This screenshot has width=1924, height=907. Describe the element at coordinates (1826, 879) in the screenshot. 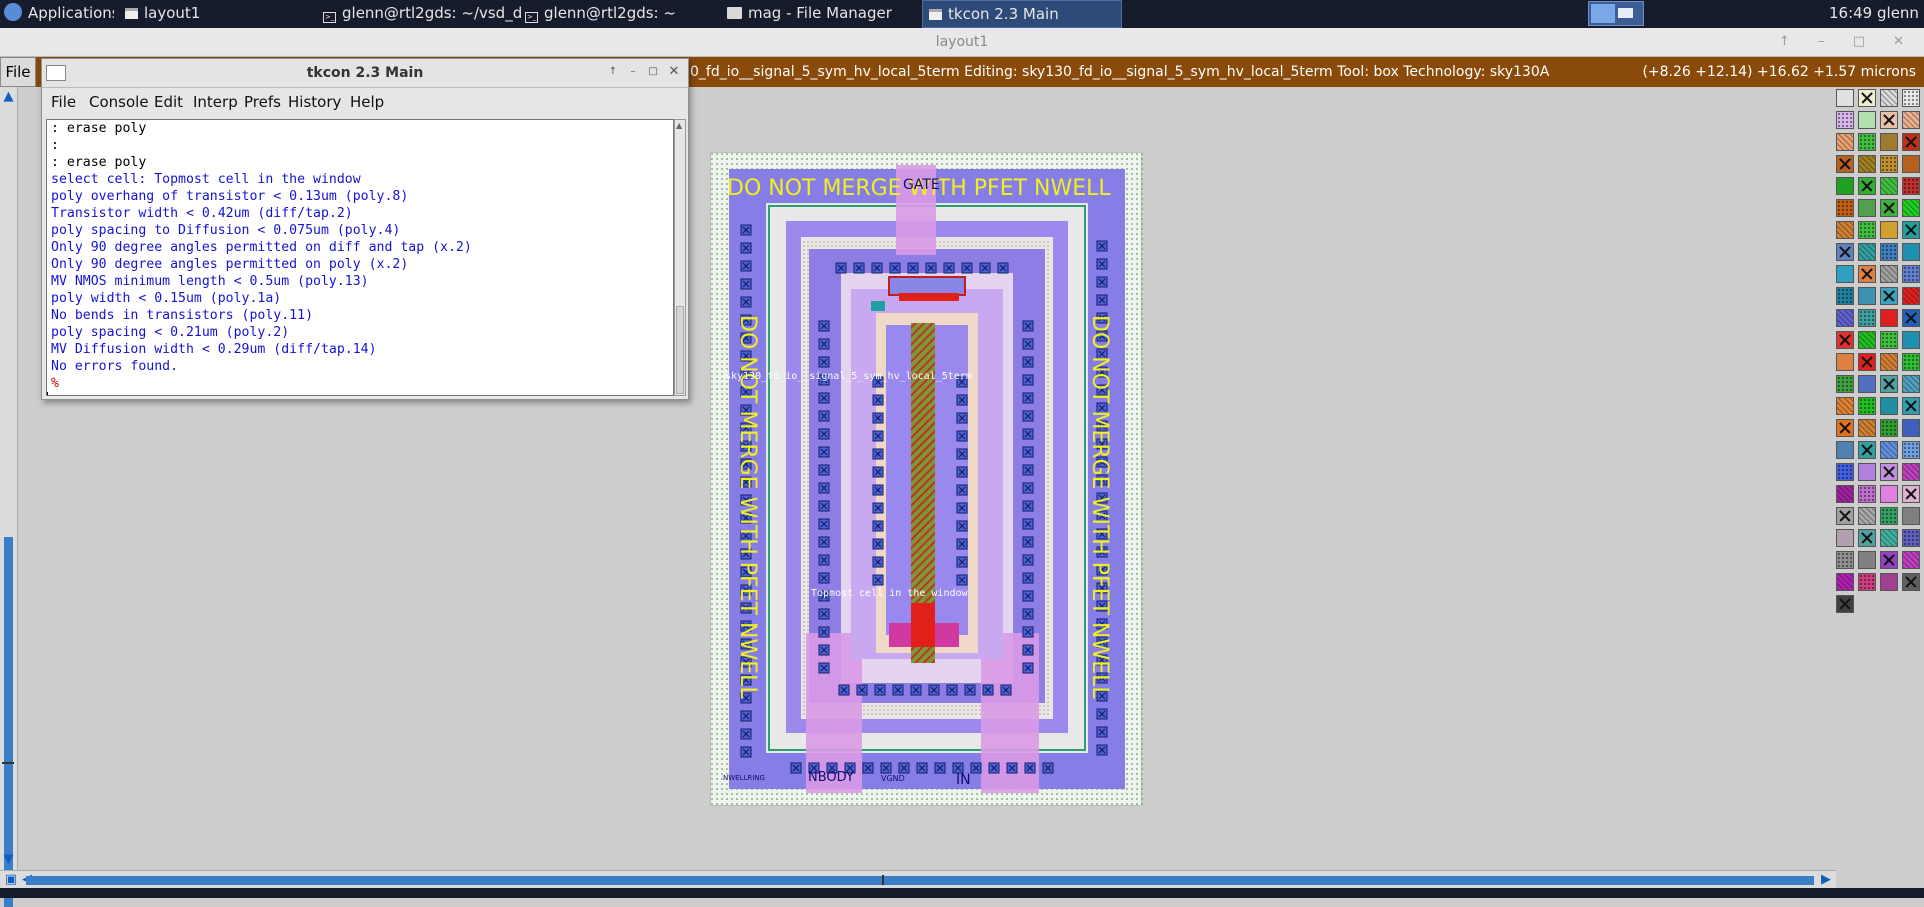

I see `scroll-right-arrow-icon: ▶` at that location.